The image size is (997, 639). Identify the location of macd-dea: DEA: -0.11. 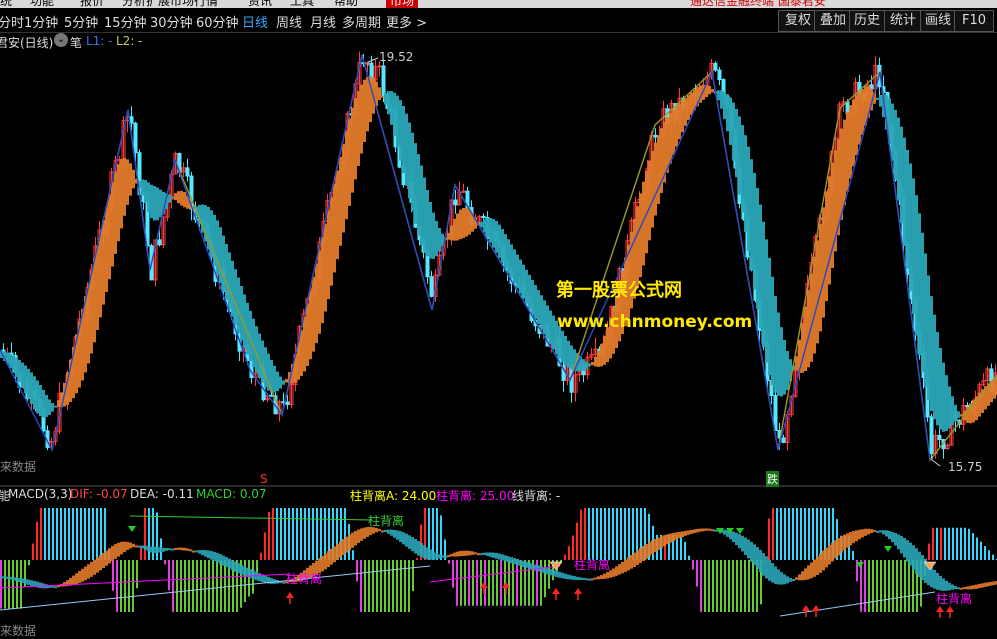
(162, 494).